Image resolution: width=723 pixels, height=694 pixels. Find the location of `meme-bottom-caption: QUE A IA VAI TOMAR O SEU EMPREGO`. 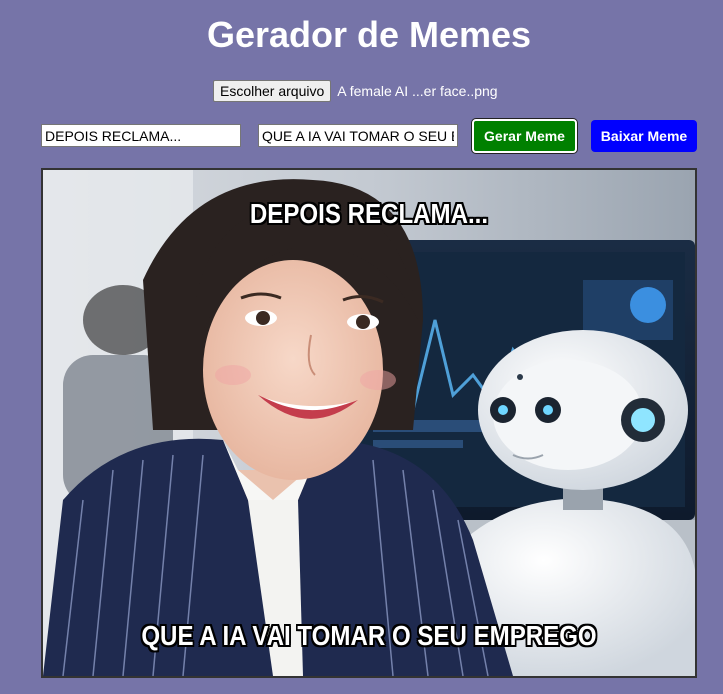

meme-bottom-caption: QUE A IA VAI TOMAR O SEU EMPREGO is located at coordinates (369, 635).